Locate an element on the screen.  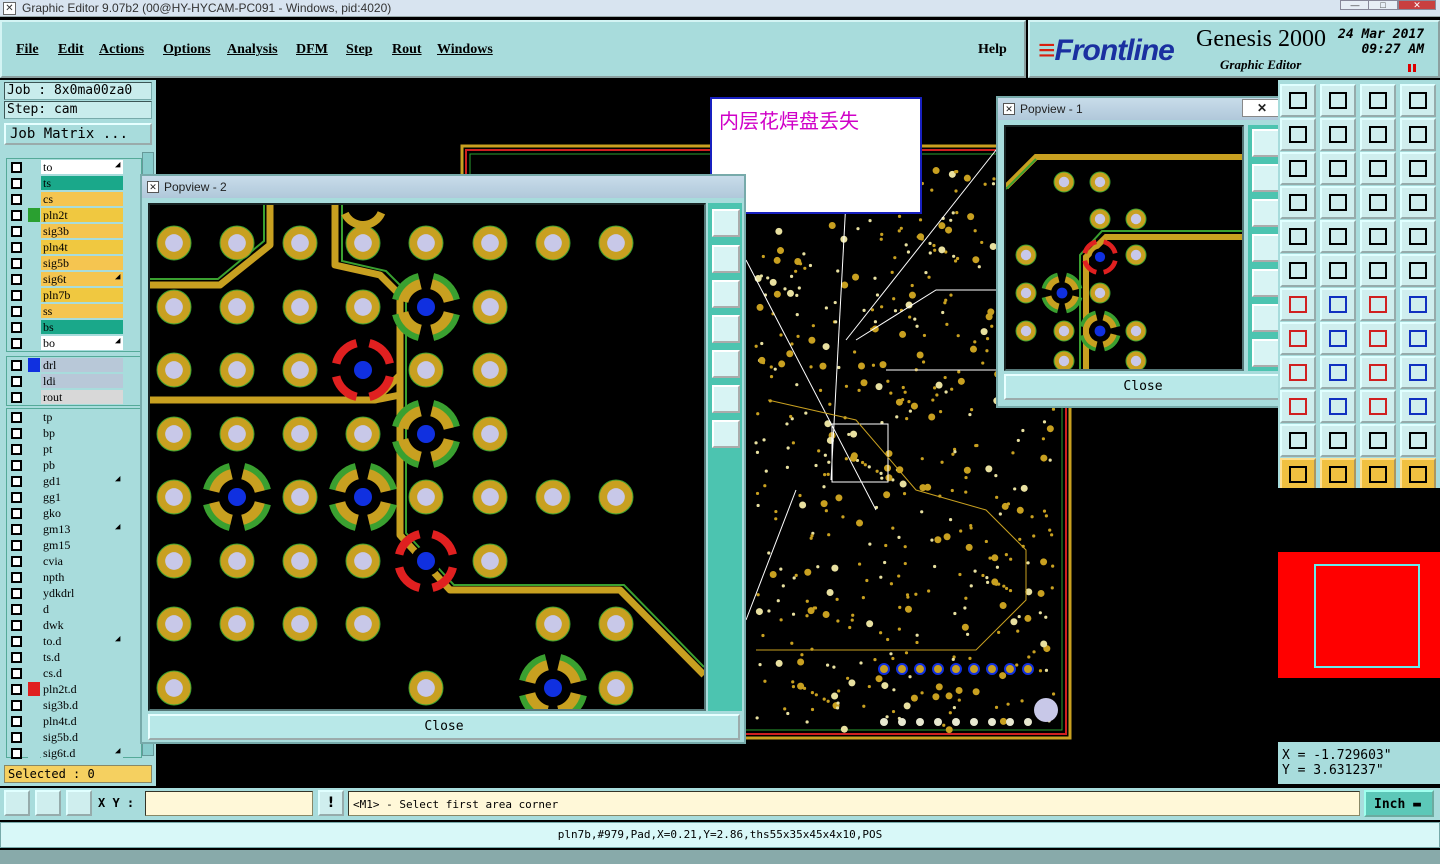
menu-dfm: DFM is located at coordinates (312, 50).